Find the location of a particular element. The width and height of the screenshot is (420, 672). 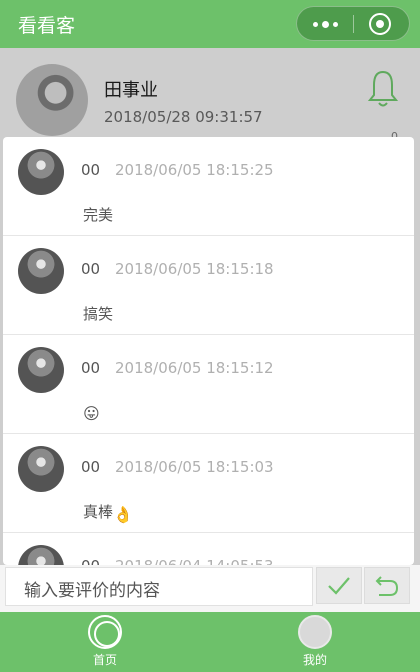

tab-home-label: 首页 is located at coordinates (104, 660).